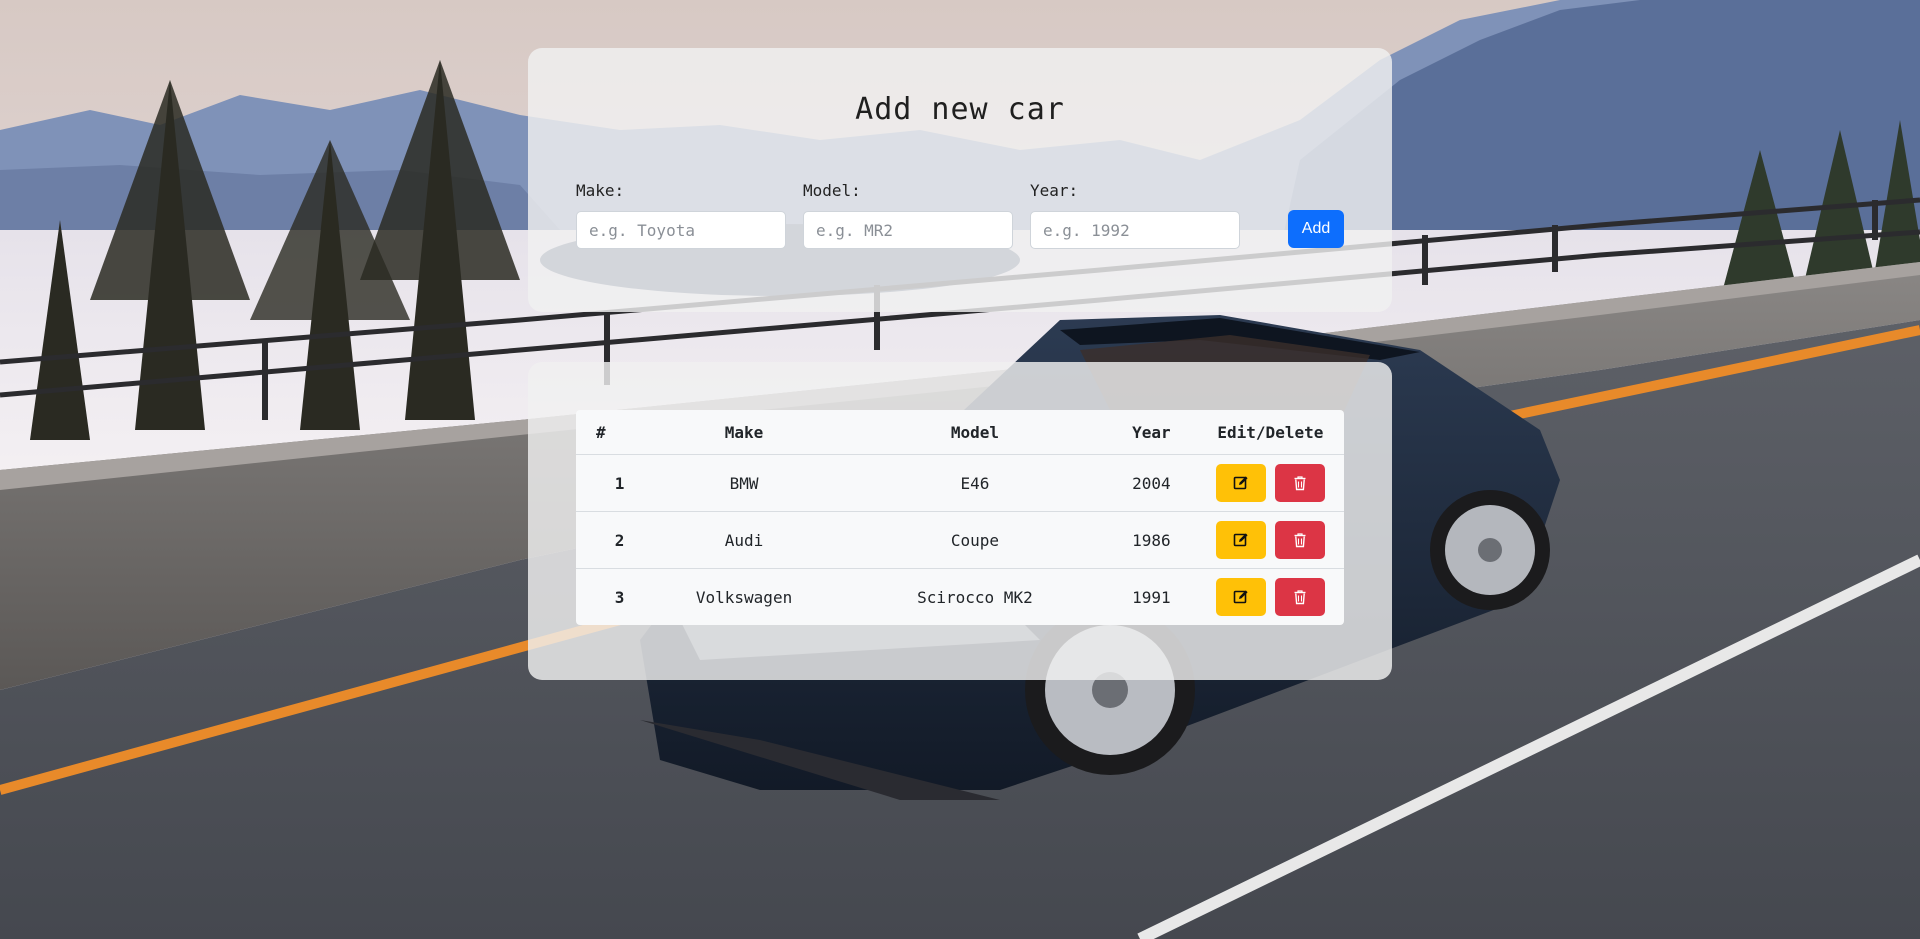 The image size is (1920, 939). Describe the element at coordinates (974, 540) in the screenshot. I see `row-model: Coupe` at that location.